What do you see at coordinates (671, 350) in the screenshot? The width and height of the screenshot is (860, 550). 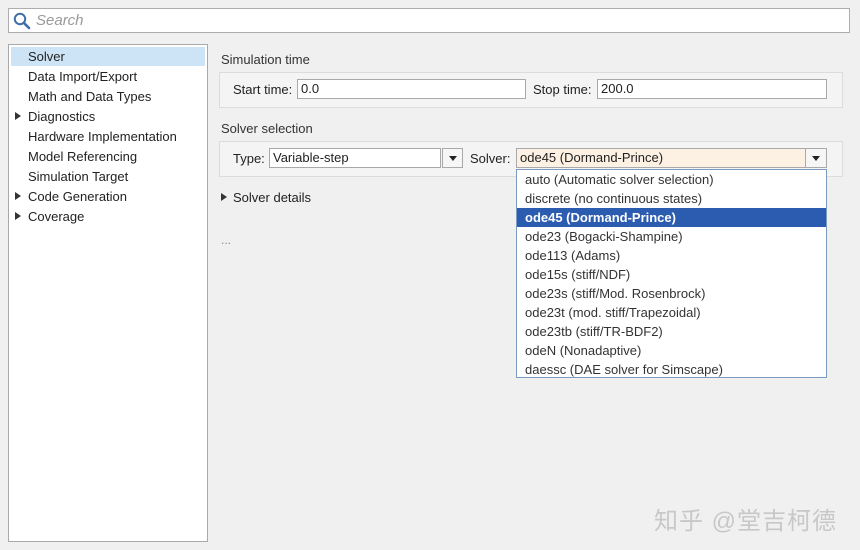 I see `solver-option: odeN (Nonadaptive)` at bounding box center [671, 350].